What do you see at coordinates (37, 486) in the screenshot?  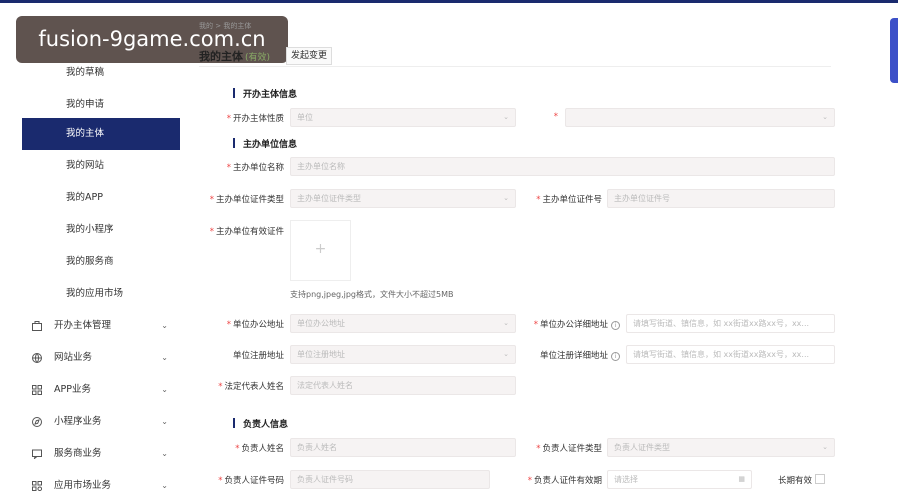 I see `apps-icon` at bounding box center [37, 486].